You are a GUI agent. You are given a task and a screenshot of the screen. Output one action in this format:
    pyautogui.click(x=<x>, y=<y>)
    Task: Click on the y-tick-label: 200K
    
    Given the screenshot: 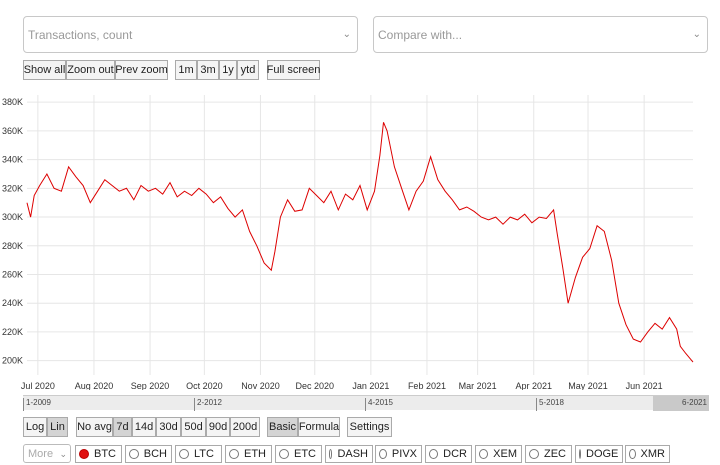 What is the action you would take?
    pyautogui.click(x=12, y=361)
    